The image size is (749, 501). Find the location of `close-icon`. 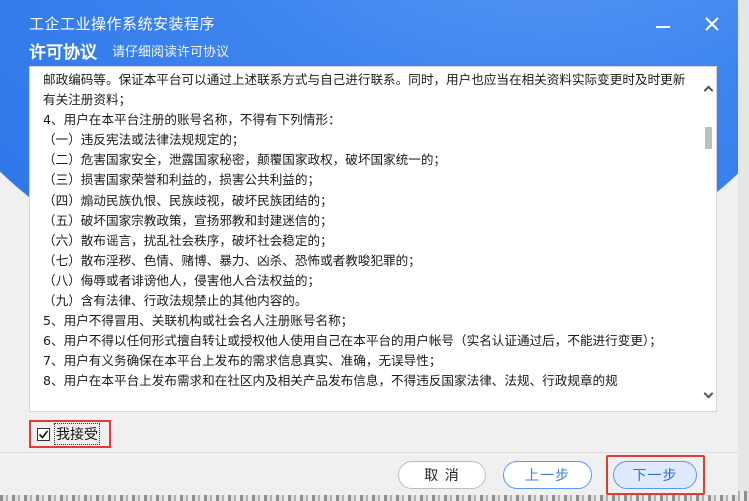

close-icon is located at coordinates (712, 24).